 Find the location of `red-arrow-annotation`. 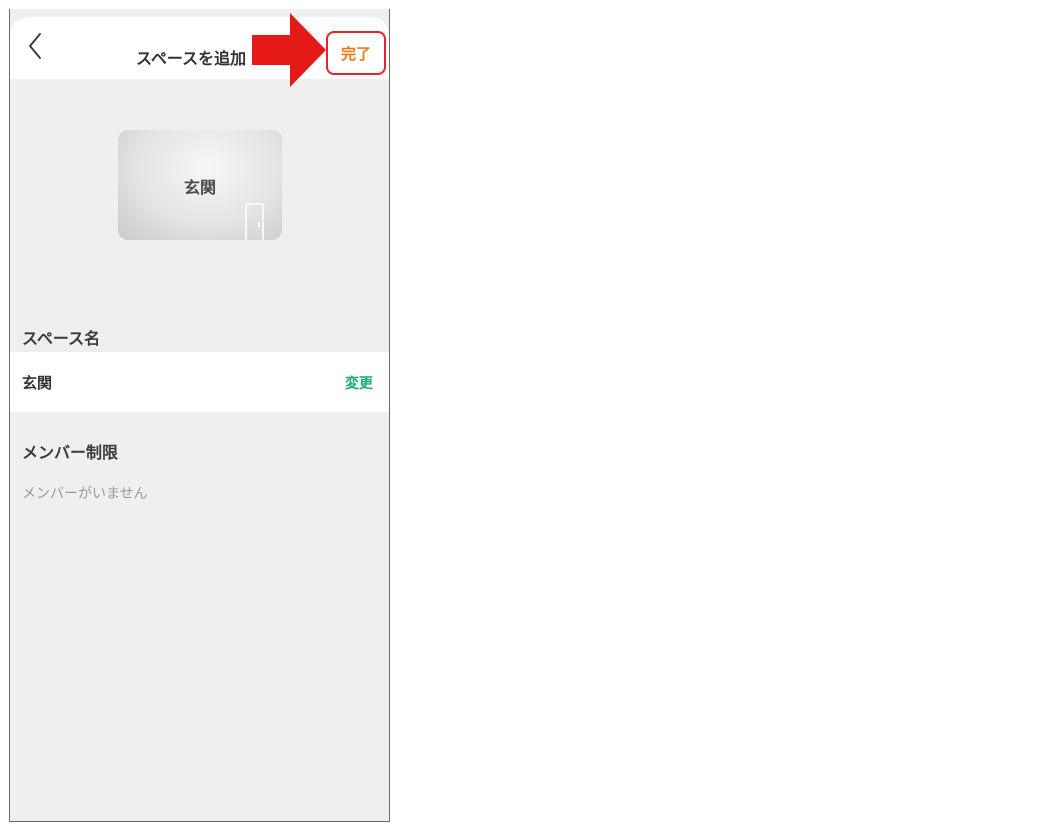

red-arrow-annotation is located at coordinates (289, 50).